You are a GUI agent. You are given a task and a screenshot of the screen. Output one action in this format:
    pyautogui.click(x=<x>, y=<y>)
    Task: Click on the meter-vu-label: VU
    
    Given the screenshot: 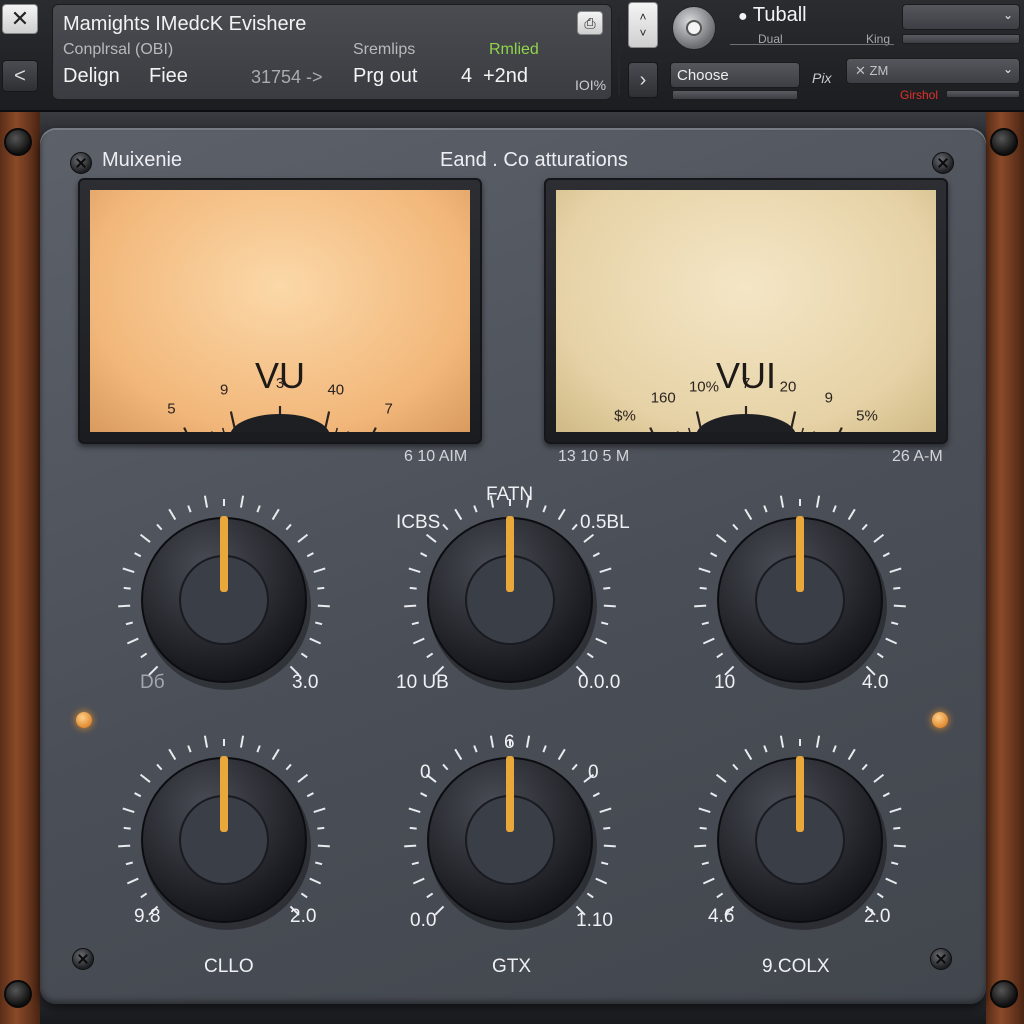 What is the action you would take?
    pyautogui.click(x=280, y=375)
    